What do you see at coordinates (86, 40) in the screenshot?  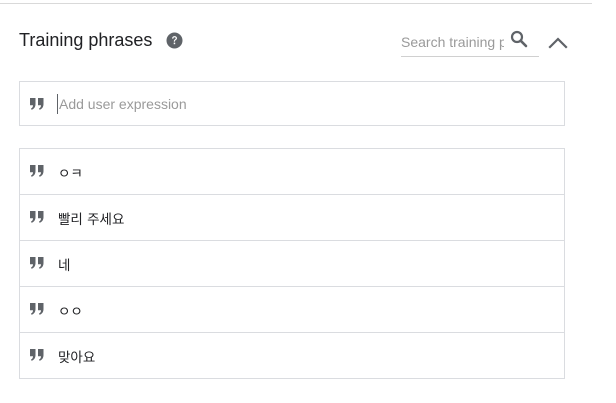 I see `section-title: Training phrases` at bounding box center [86, 40].